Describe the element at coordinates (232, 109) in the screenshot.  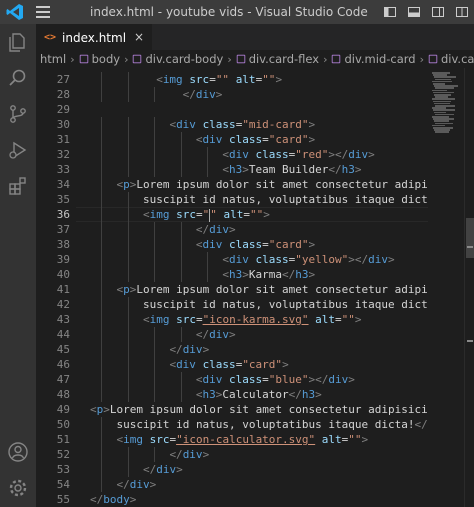
I see `code-line: 29` at that location.